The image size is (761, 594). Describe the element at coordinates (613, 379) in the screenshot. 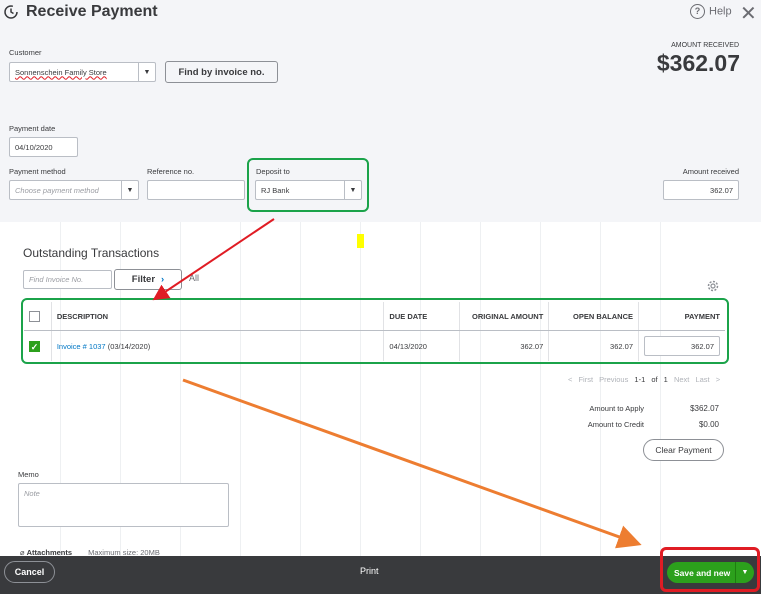

I see `pager-previous: Previous` at that location.